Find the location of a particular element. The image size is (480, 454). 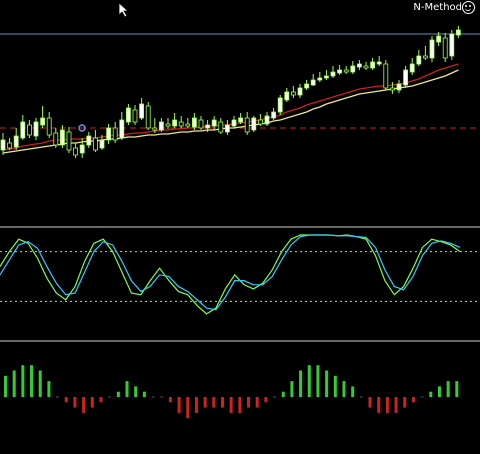

smiley-face-icon is located at coordinates (468, 7).